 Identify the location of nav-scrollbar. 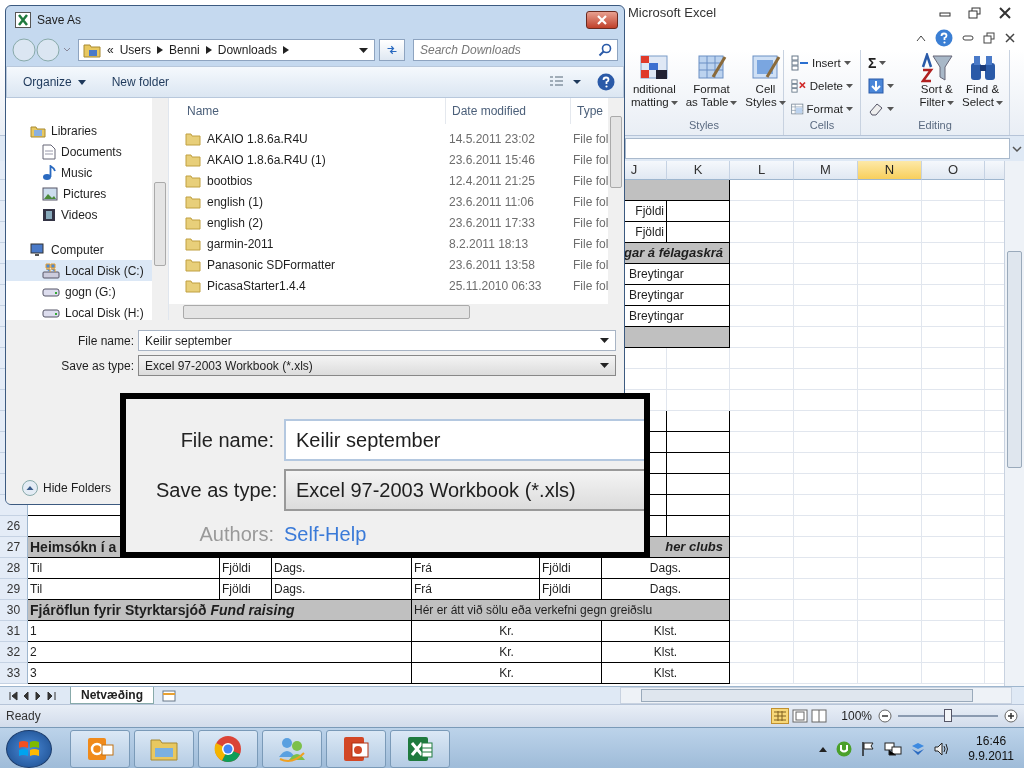
(160, 209).